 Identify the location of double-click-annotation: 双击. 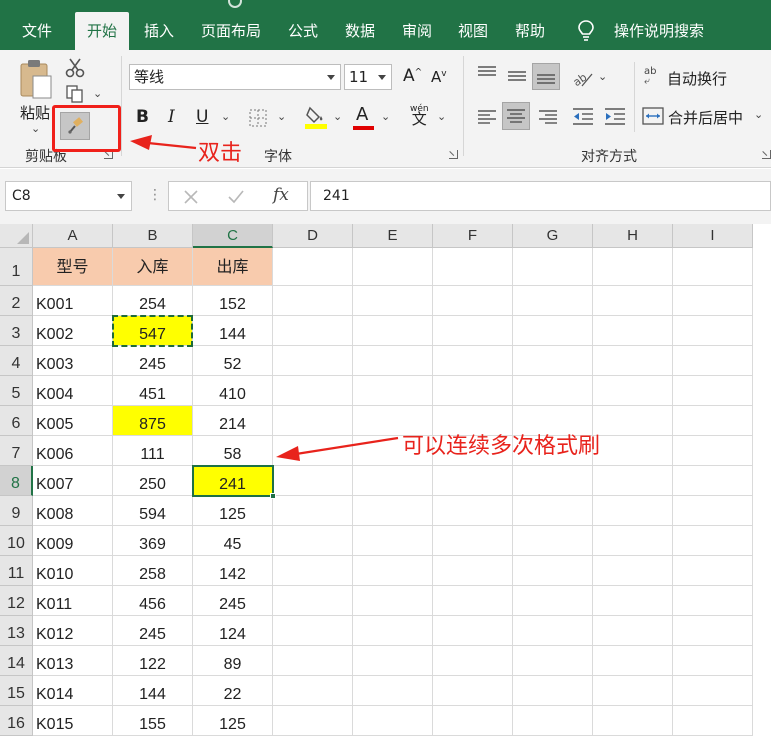
(220, 153).